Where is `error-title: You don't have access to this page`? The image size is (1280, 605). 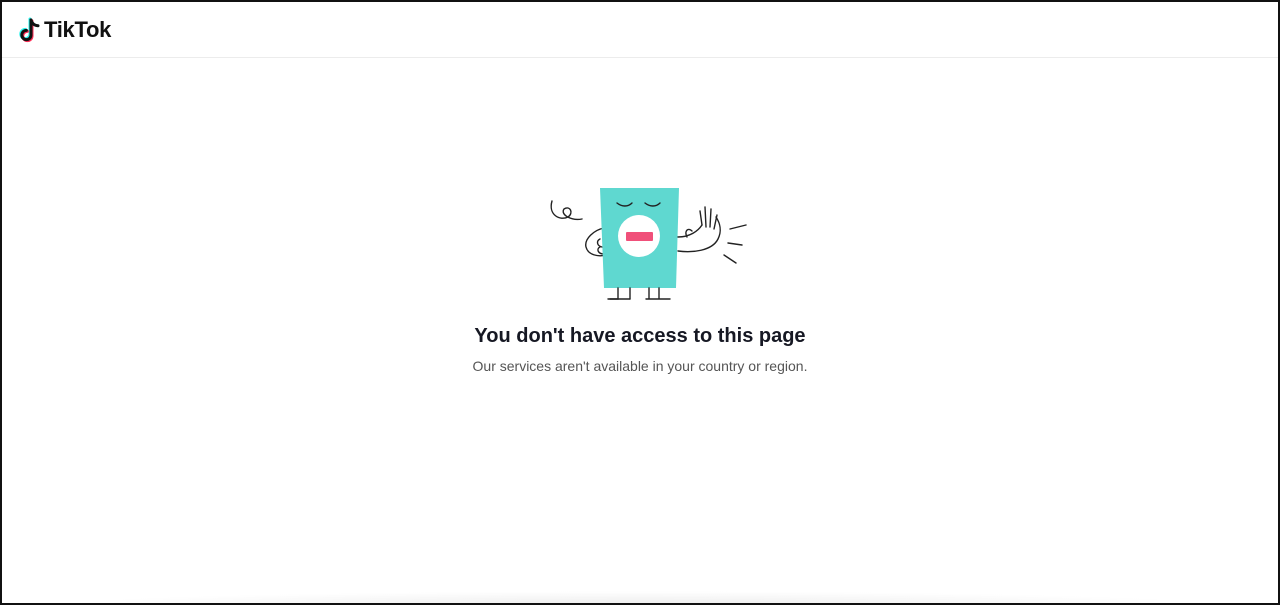
error-title: You don't have access to this page is located at coordinates (640, 336).